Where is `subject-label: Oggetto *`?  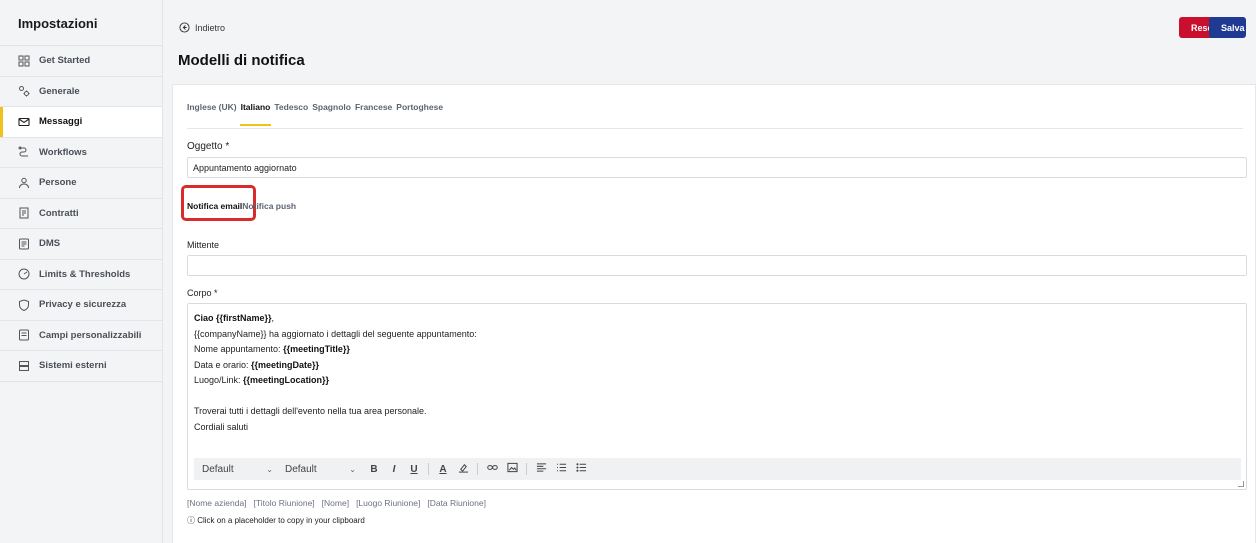
subject-label: Oggetto * is located at coordinates (208, 146).